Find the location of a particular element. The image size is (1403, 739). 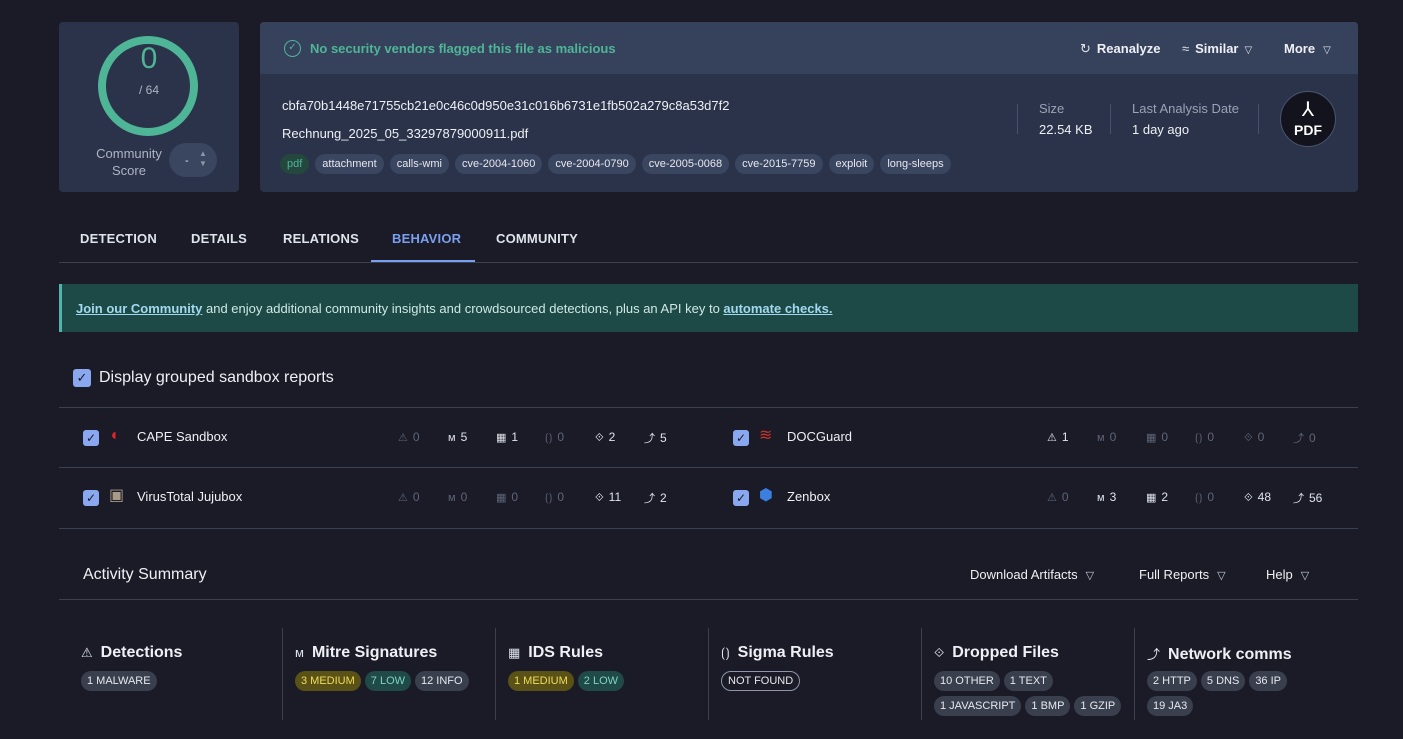

sandbox-name: DOCGuard is located at coordinates (819, 436).